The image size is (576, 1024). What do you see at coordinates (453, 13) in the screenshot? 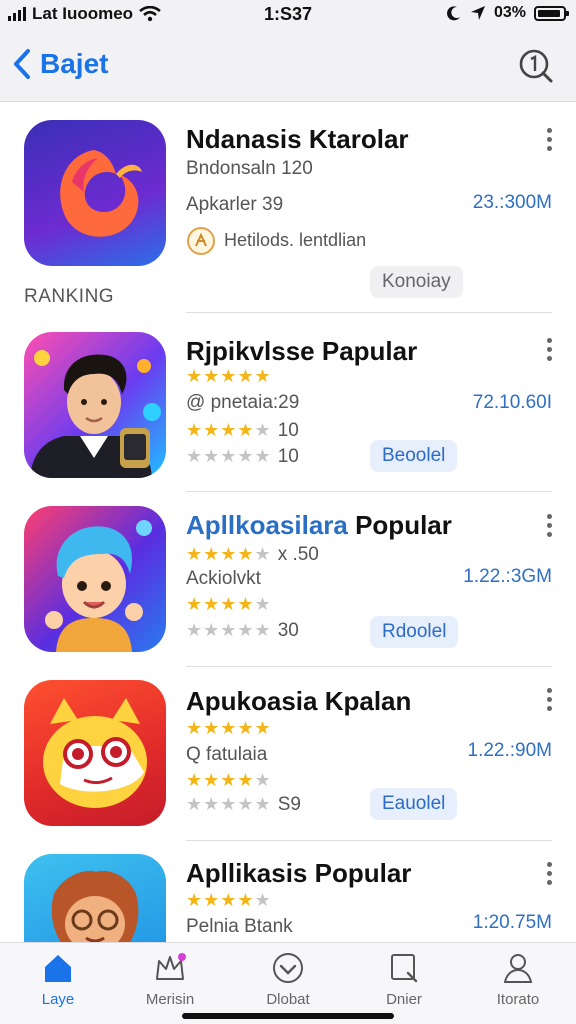
I see `moon-icon` at bounding box center [453, 13].